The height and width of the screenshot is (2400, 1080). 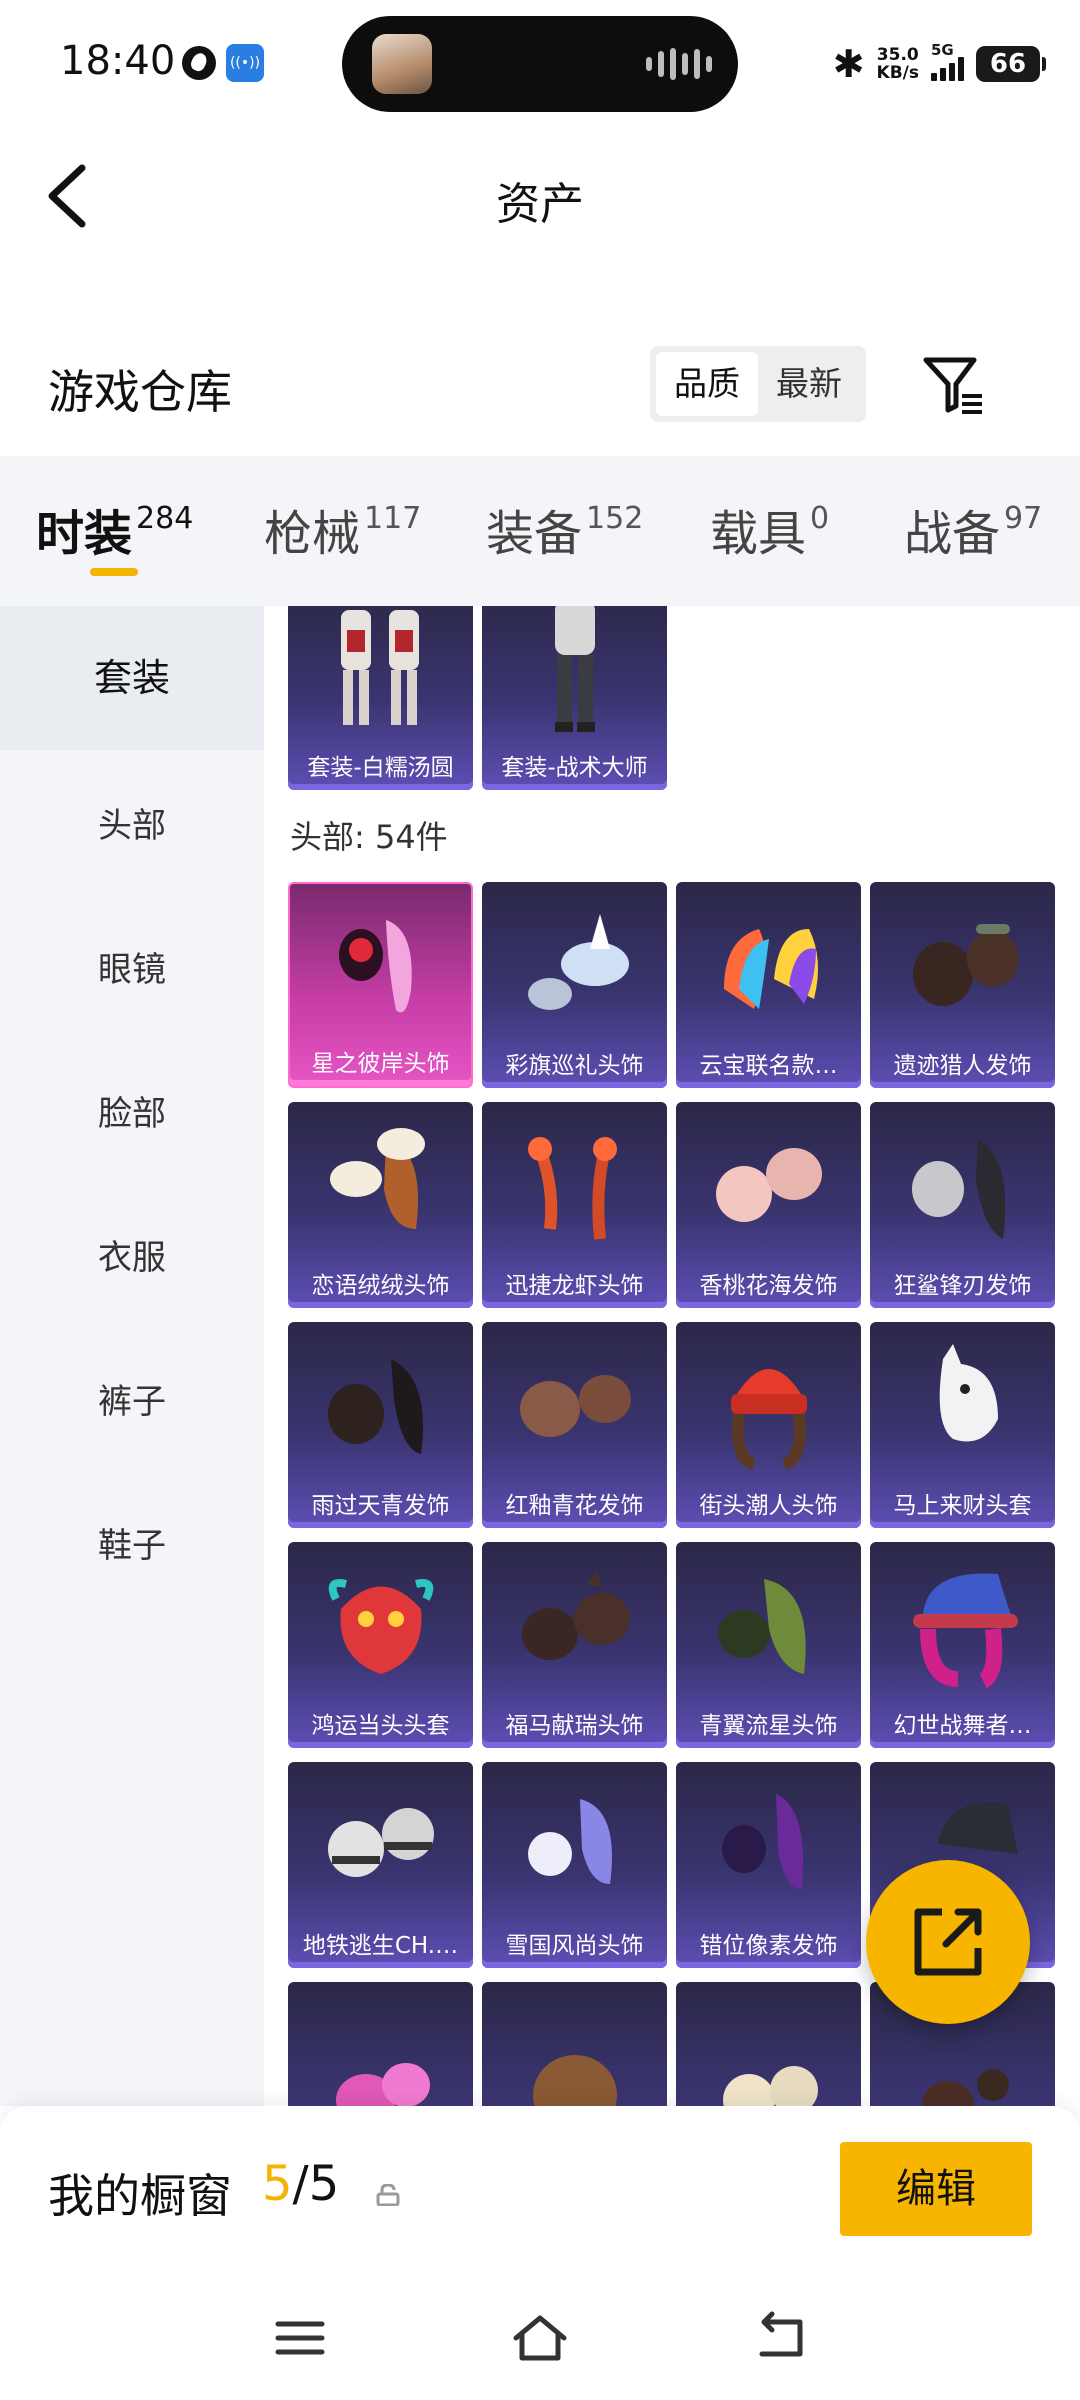 I want to click on share-icon, so click(x=948, y=1942).